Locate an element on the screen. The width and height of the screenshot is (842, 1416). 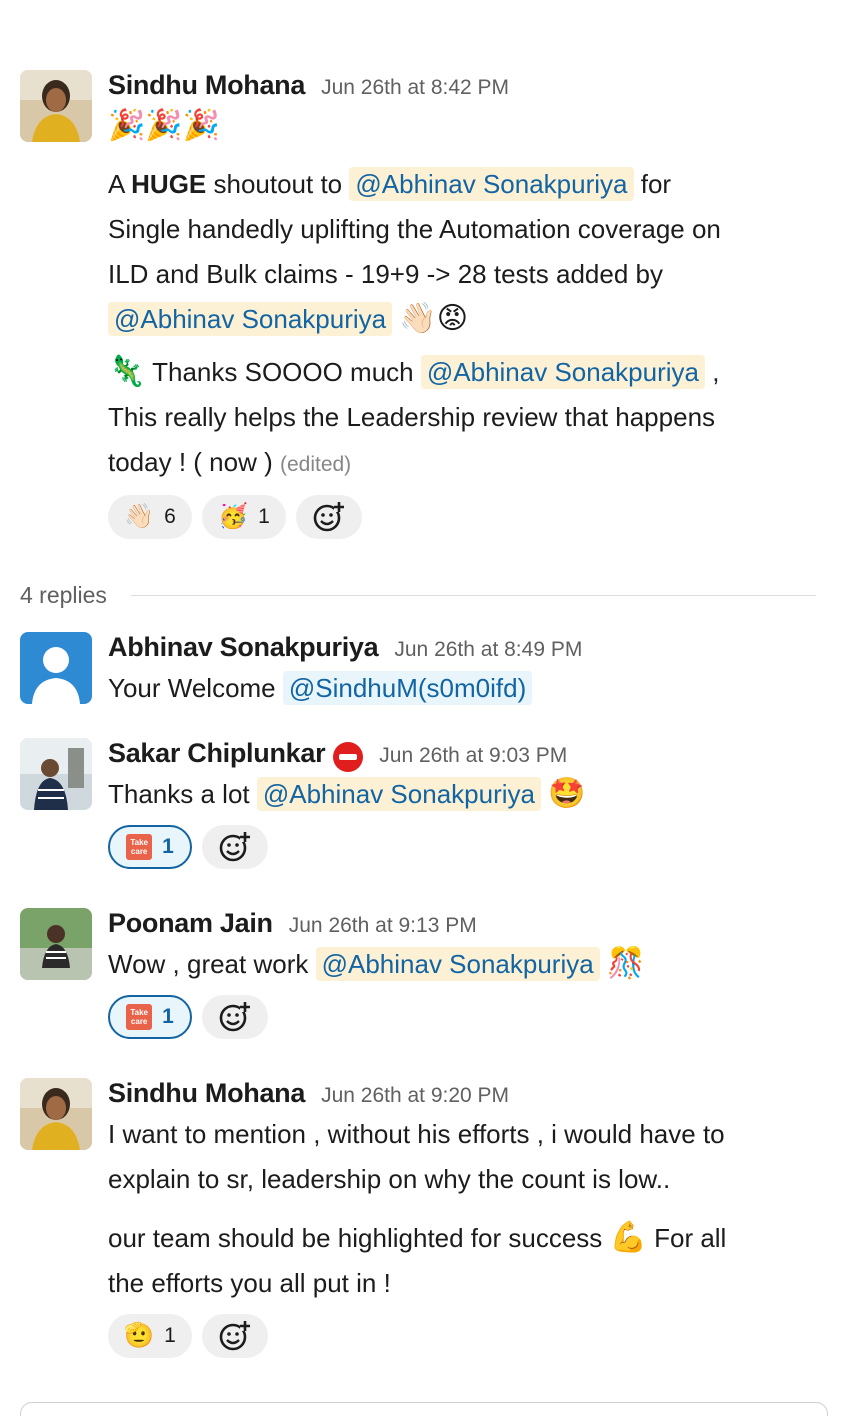
reactions-bar: 🫡 1 is located at coordinates (468, 1336).